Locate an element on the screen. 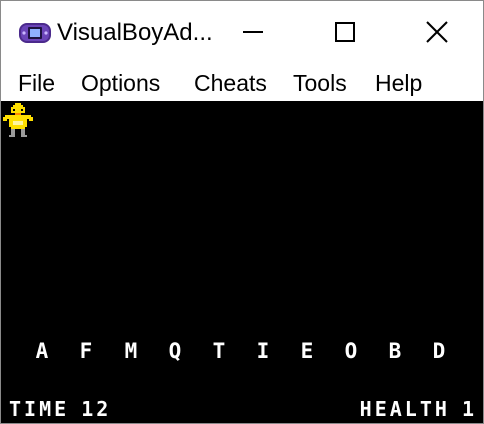 Image resolution: width=484 pixels, height=424 pixels. menu-cheats: Cheats is located at coordinates (230, 83).